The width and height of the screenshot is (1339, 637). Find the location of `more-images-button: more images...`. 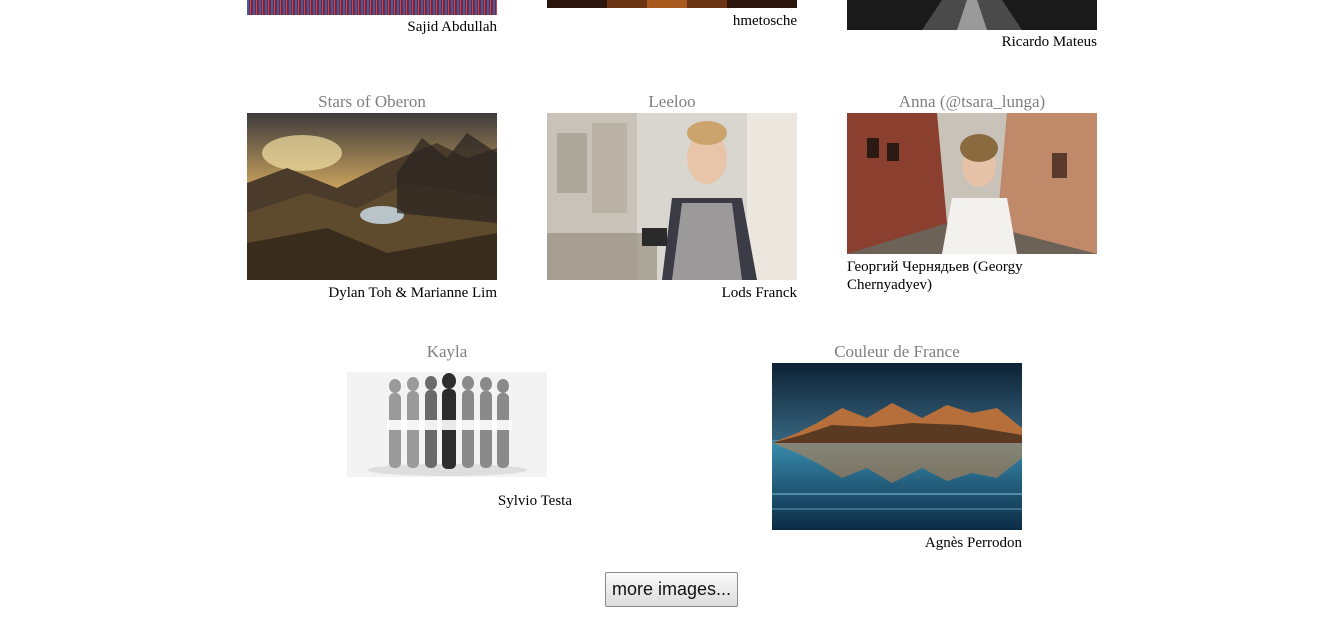

more-images-button: more images... is located at coordinates (671, 589).